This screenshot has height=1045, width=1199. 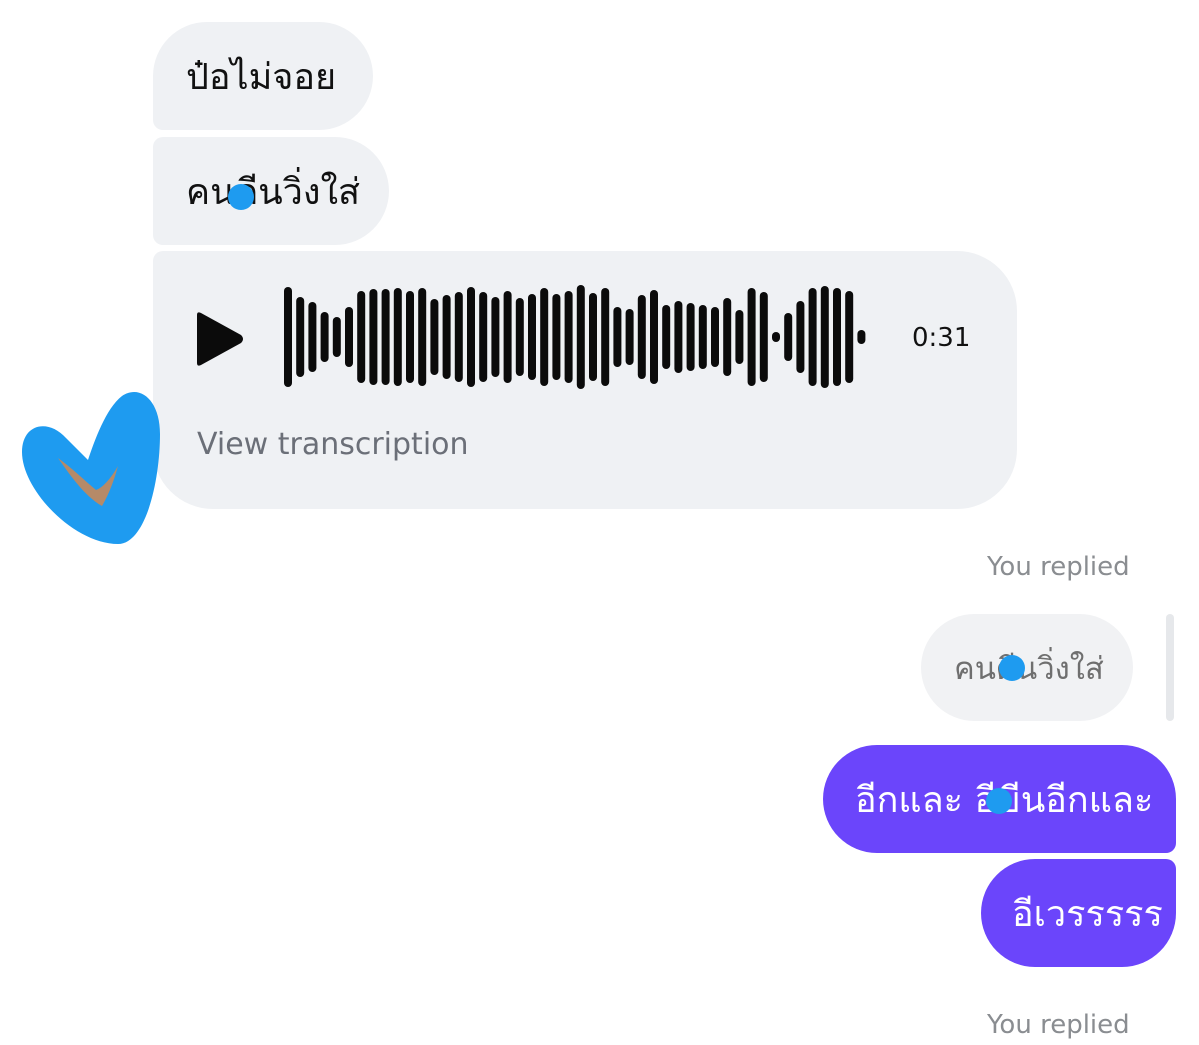 I want to click on voice-duration: 0:31, so click(x=941, y=338).